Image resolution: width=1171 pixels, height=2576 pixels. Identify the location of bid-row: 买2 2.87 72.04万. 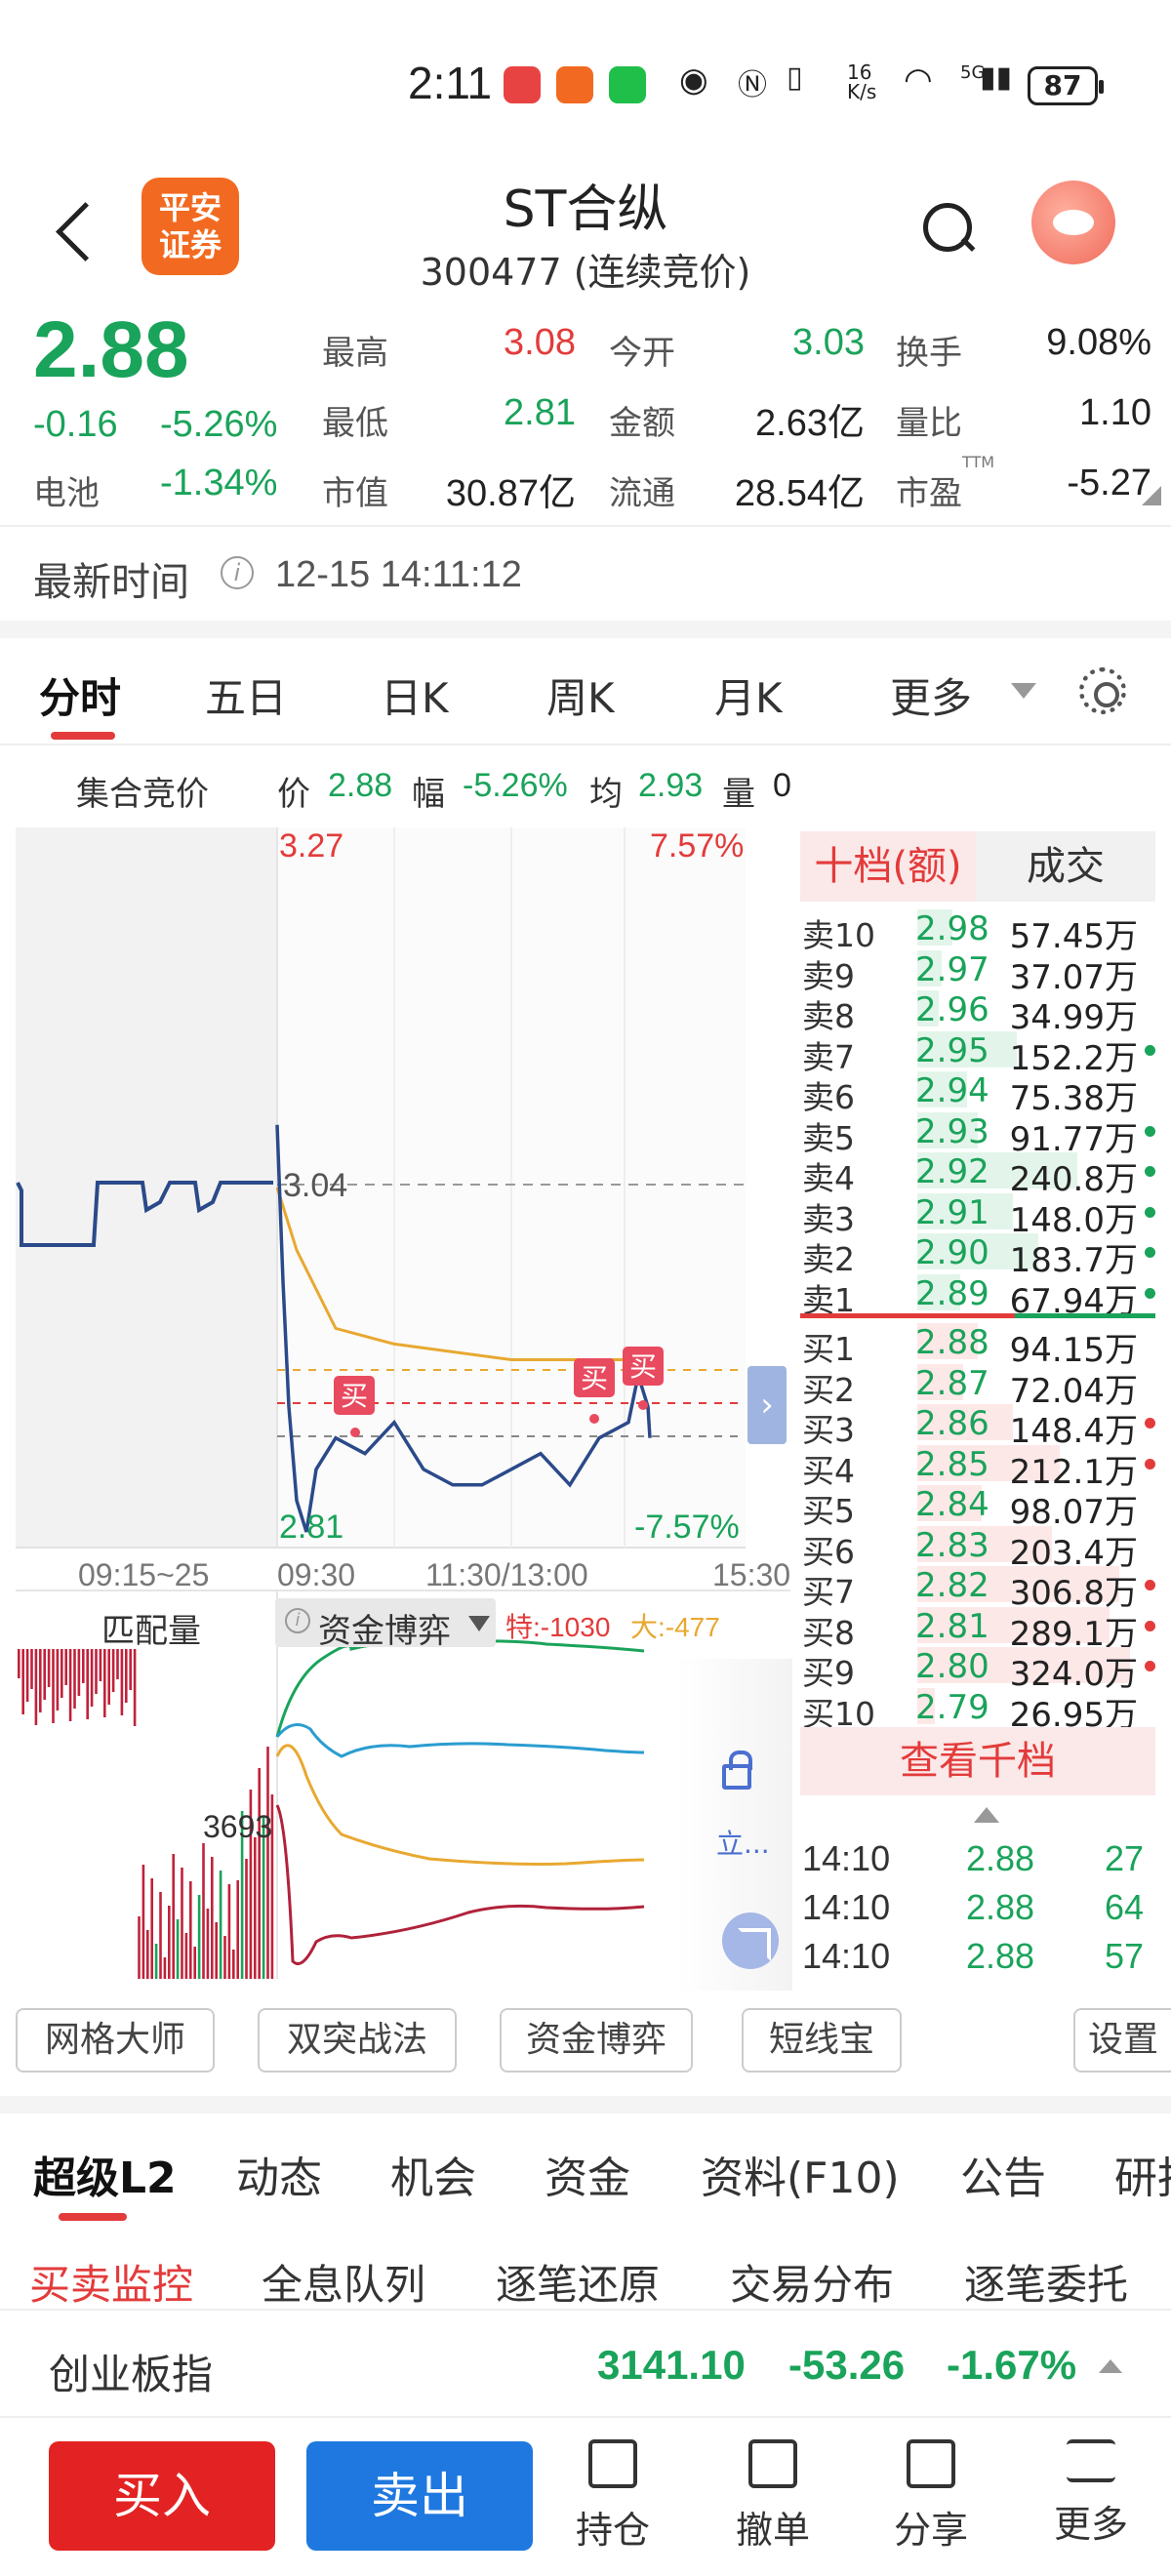
(977, 1386).